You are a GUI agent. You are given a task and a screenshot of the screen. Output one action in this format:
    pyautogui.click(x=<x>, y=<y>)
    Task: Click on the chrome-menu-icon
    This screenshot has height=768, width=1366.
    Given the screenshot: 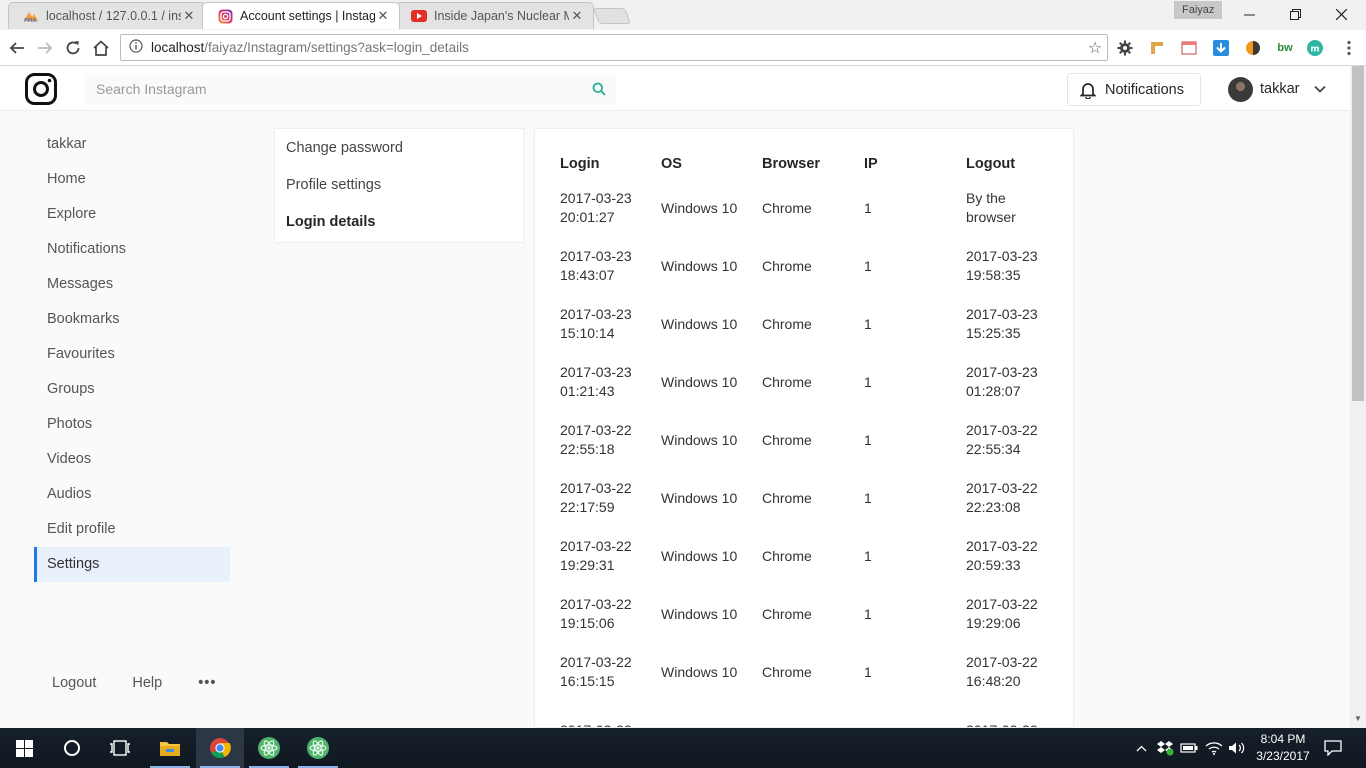 What is the action you would take?
    pyautogui.click(x=1349, y=48)
    